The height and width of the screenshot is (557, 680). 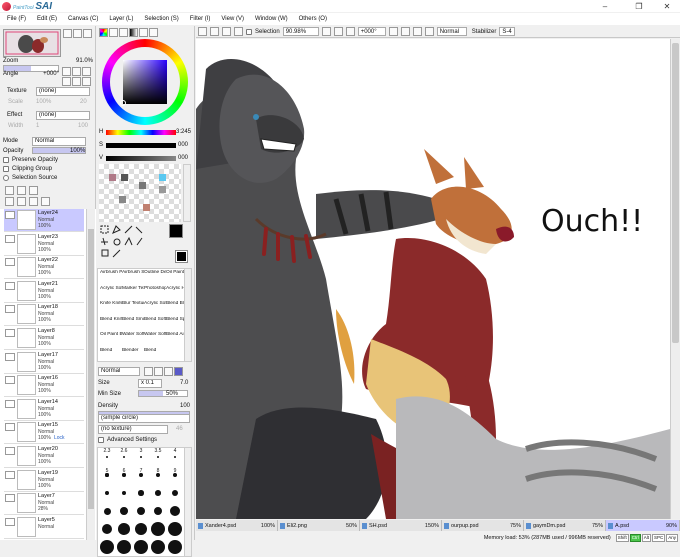 What do you see at coordinates (188, 502) in the screenshot?
I see `brush-size-scrollbar` at bounding box center [188, 502].